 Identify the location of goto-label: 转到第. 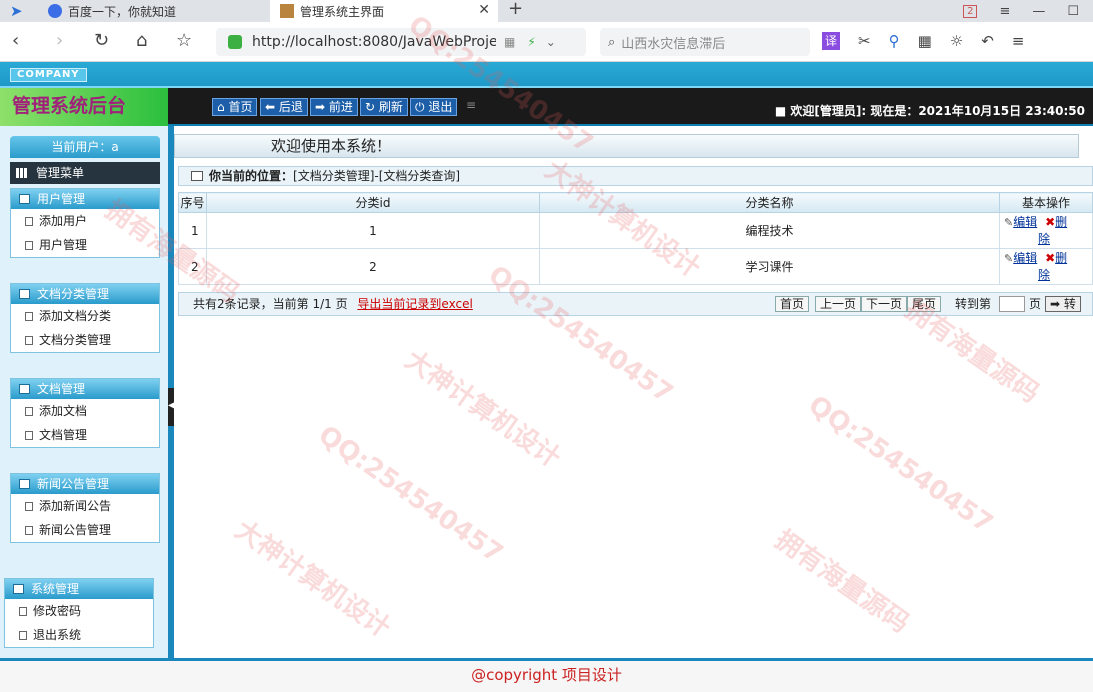
(973, 304).